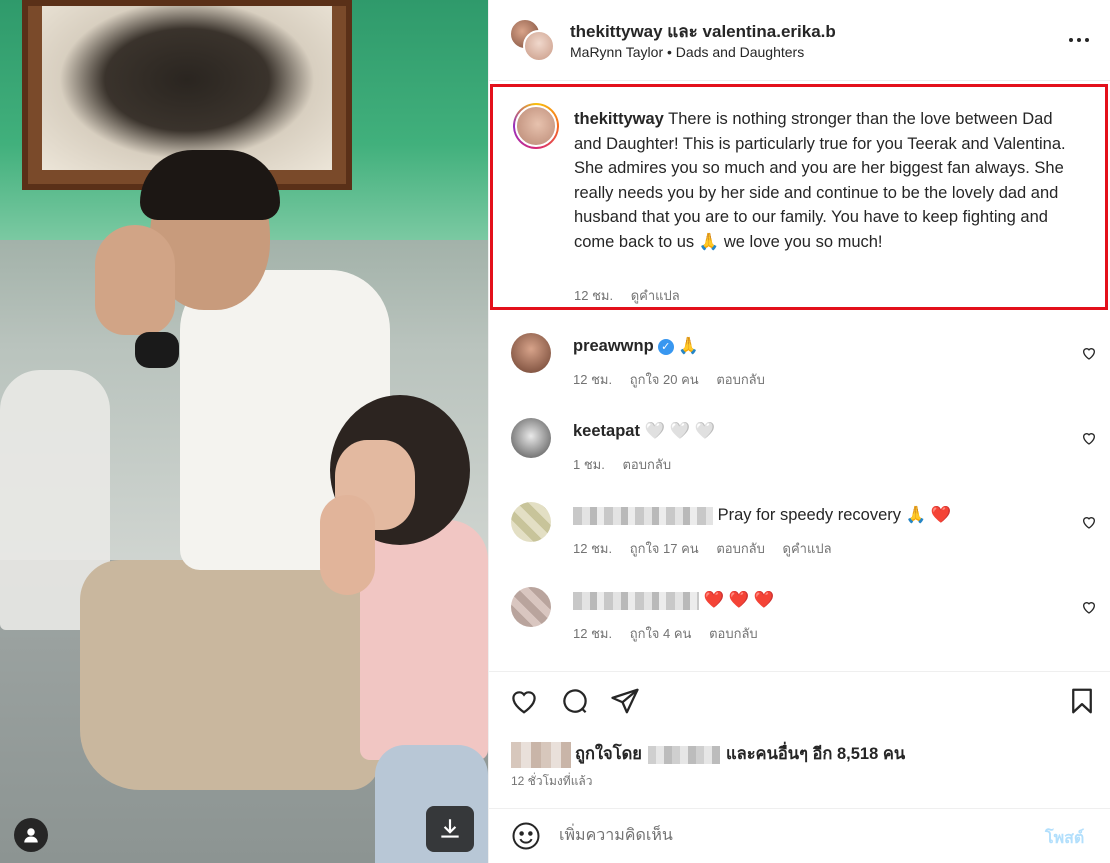 The height and width of the screenshot is (863, 1110). I want to click on tagged-users-button, so click(31, 835).